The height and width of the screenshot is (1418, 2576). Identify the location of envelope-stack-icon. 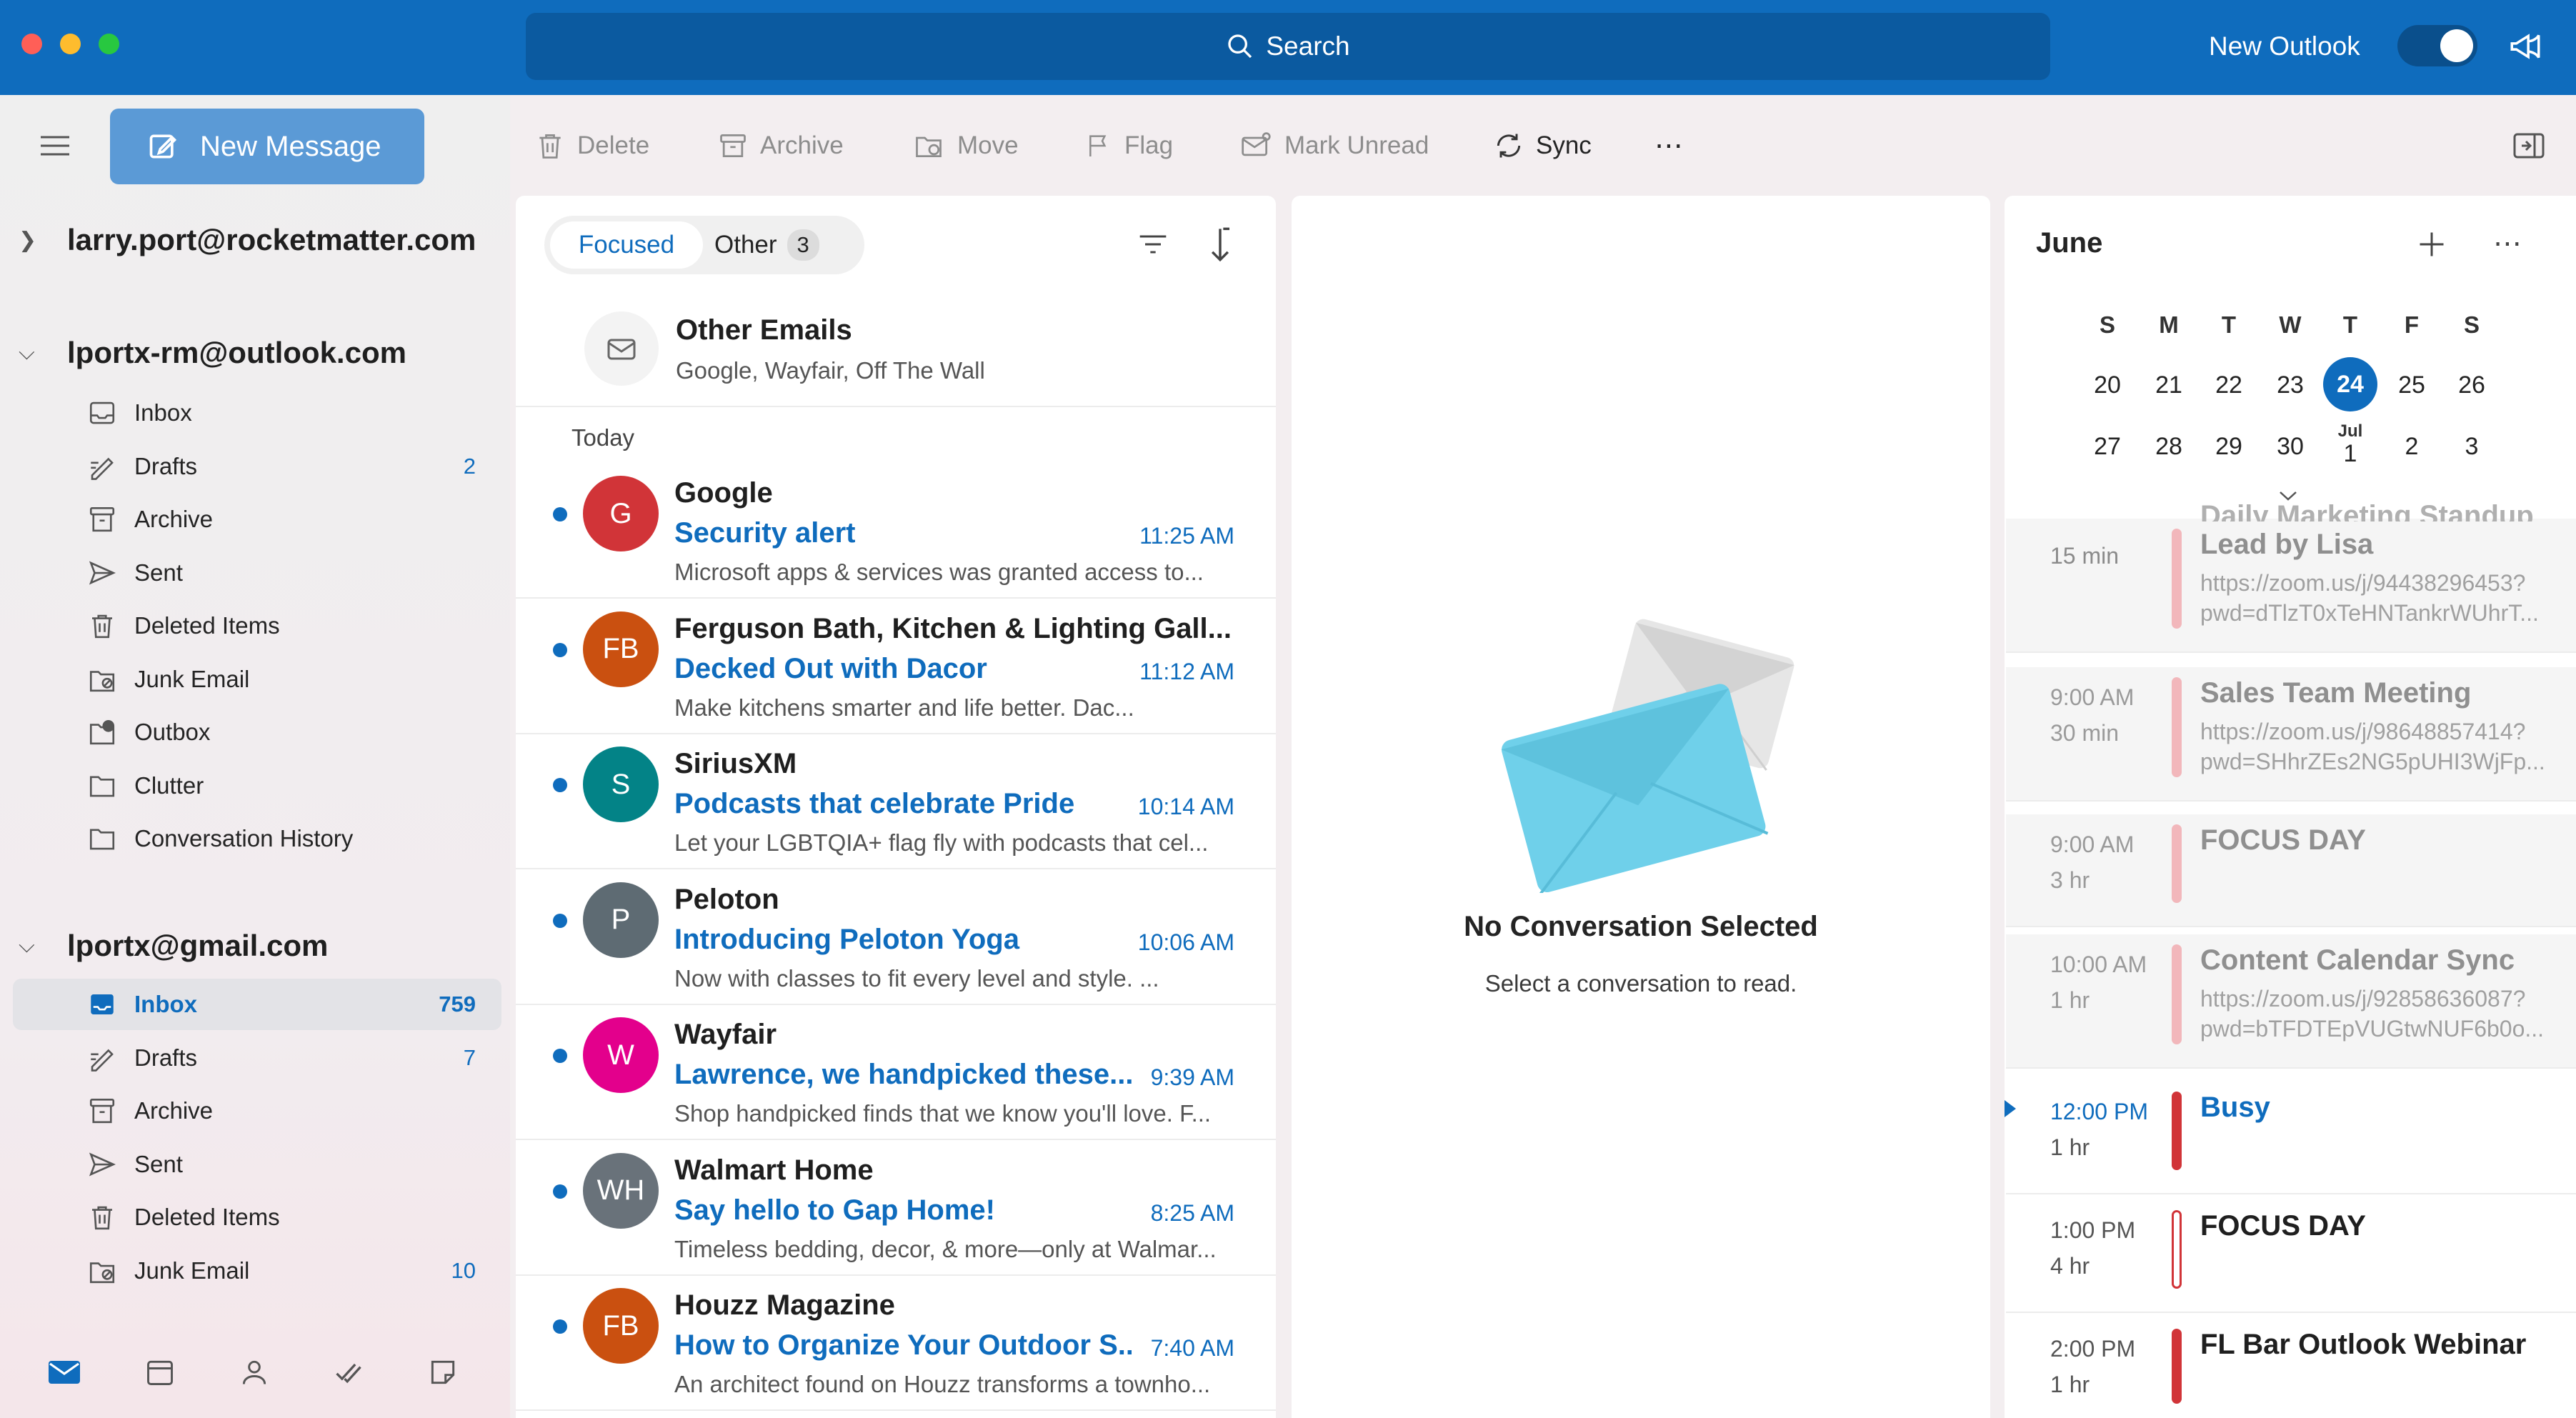
(622, 349).